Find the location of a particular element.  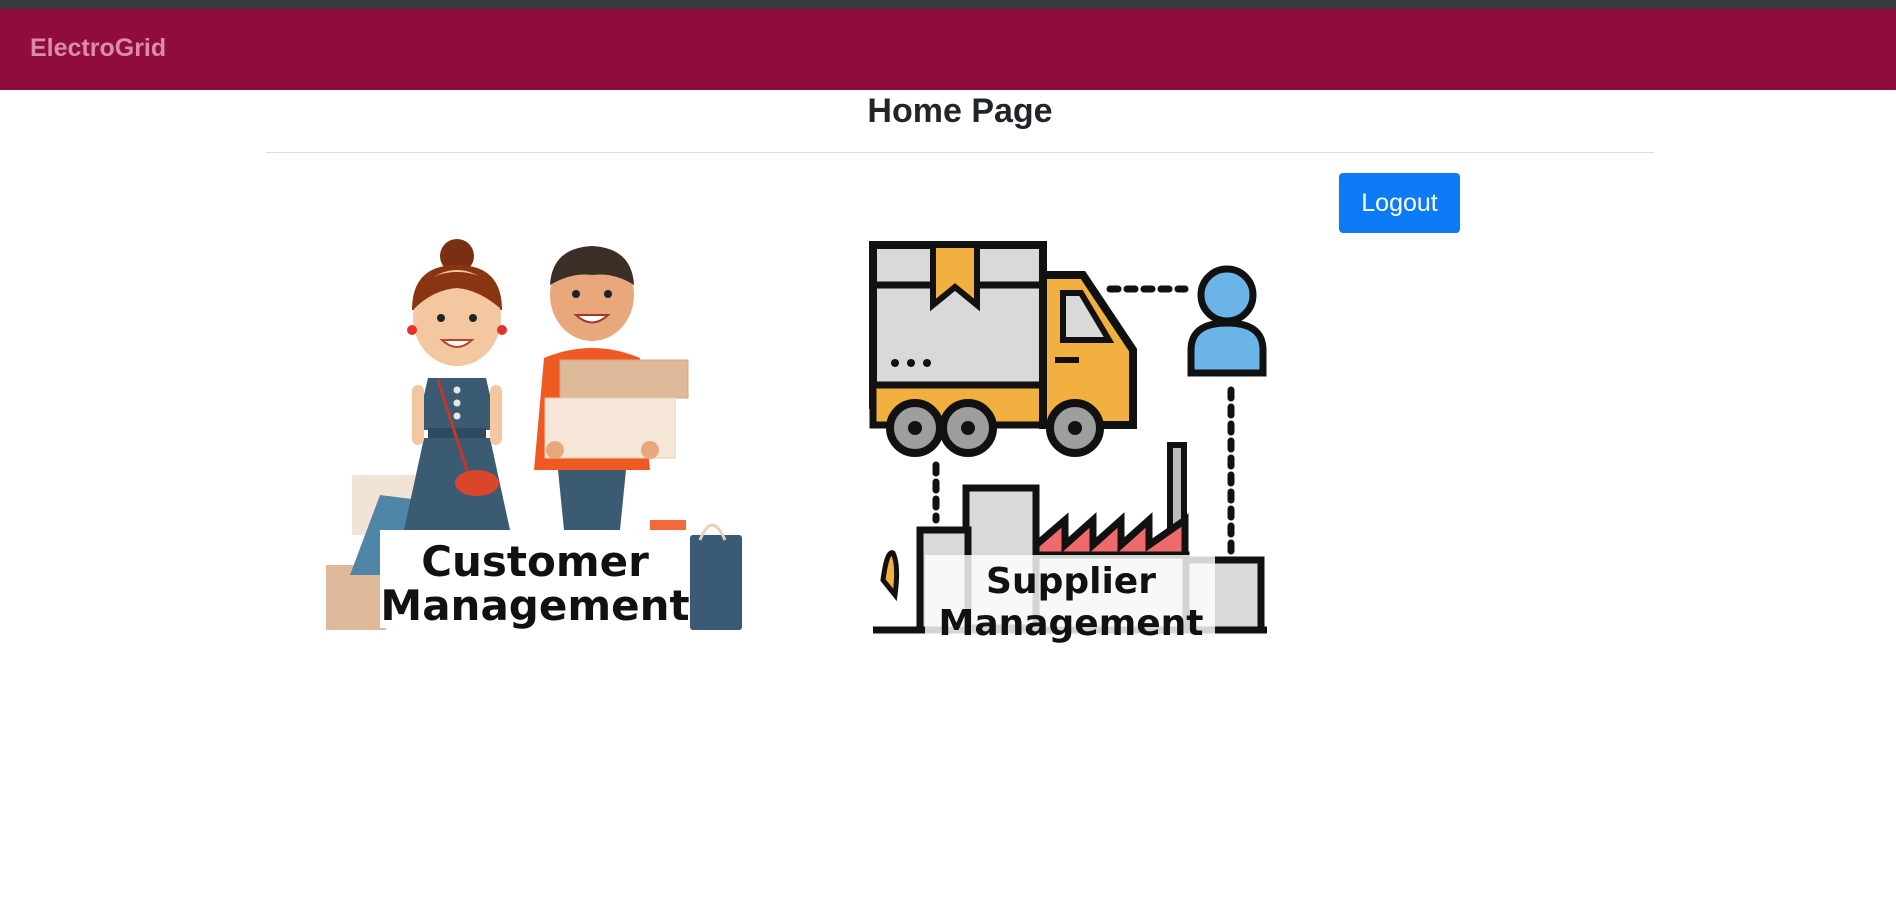

brand-link: ElectroGrid is located at coordinates (98, 48).